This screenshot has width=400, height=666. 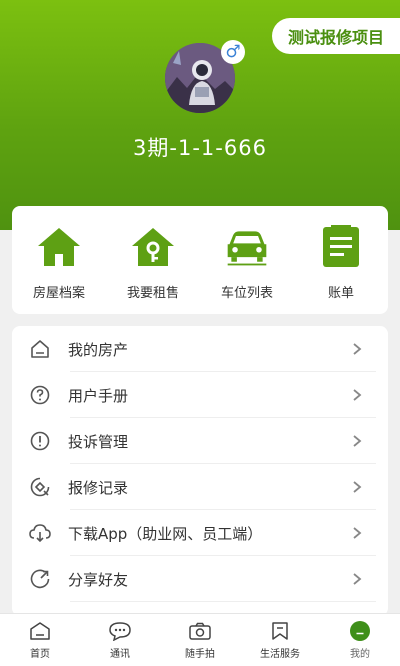 I want to click on tab-messages: 通讯, so click(x=120, y=640).